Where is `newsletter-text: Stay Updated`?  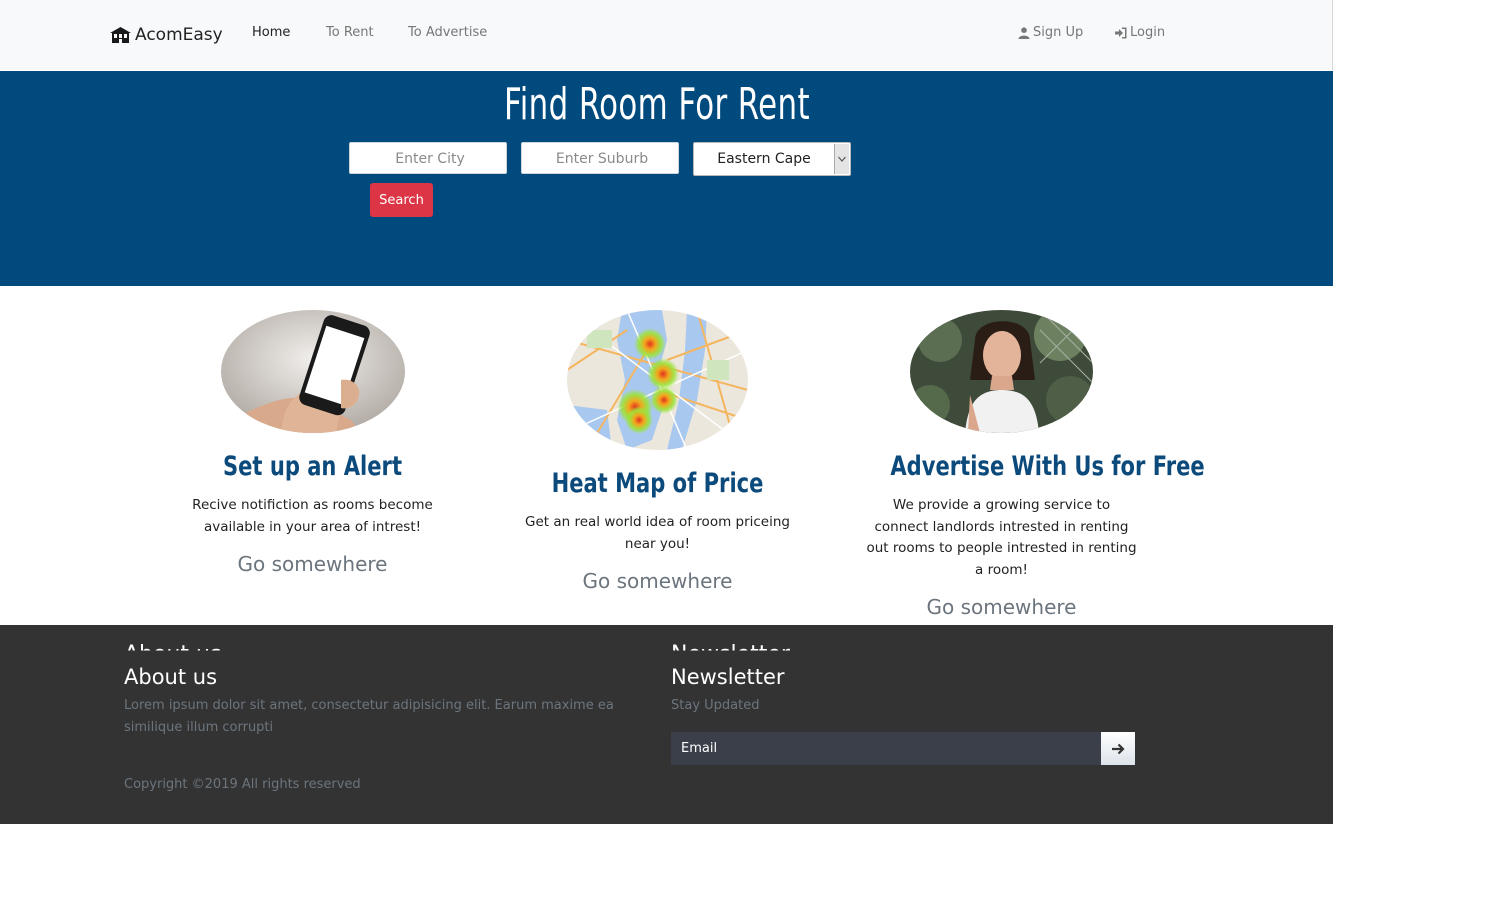 newsletter-text: Stay Updated is located at coordinates (715, 705).